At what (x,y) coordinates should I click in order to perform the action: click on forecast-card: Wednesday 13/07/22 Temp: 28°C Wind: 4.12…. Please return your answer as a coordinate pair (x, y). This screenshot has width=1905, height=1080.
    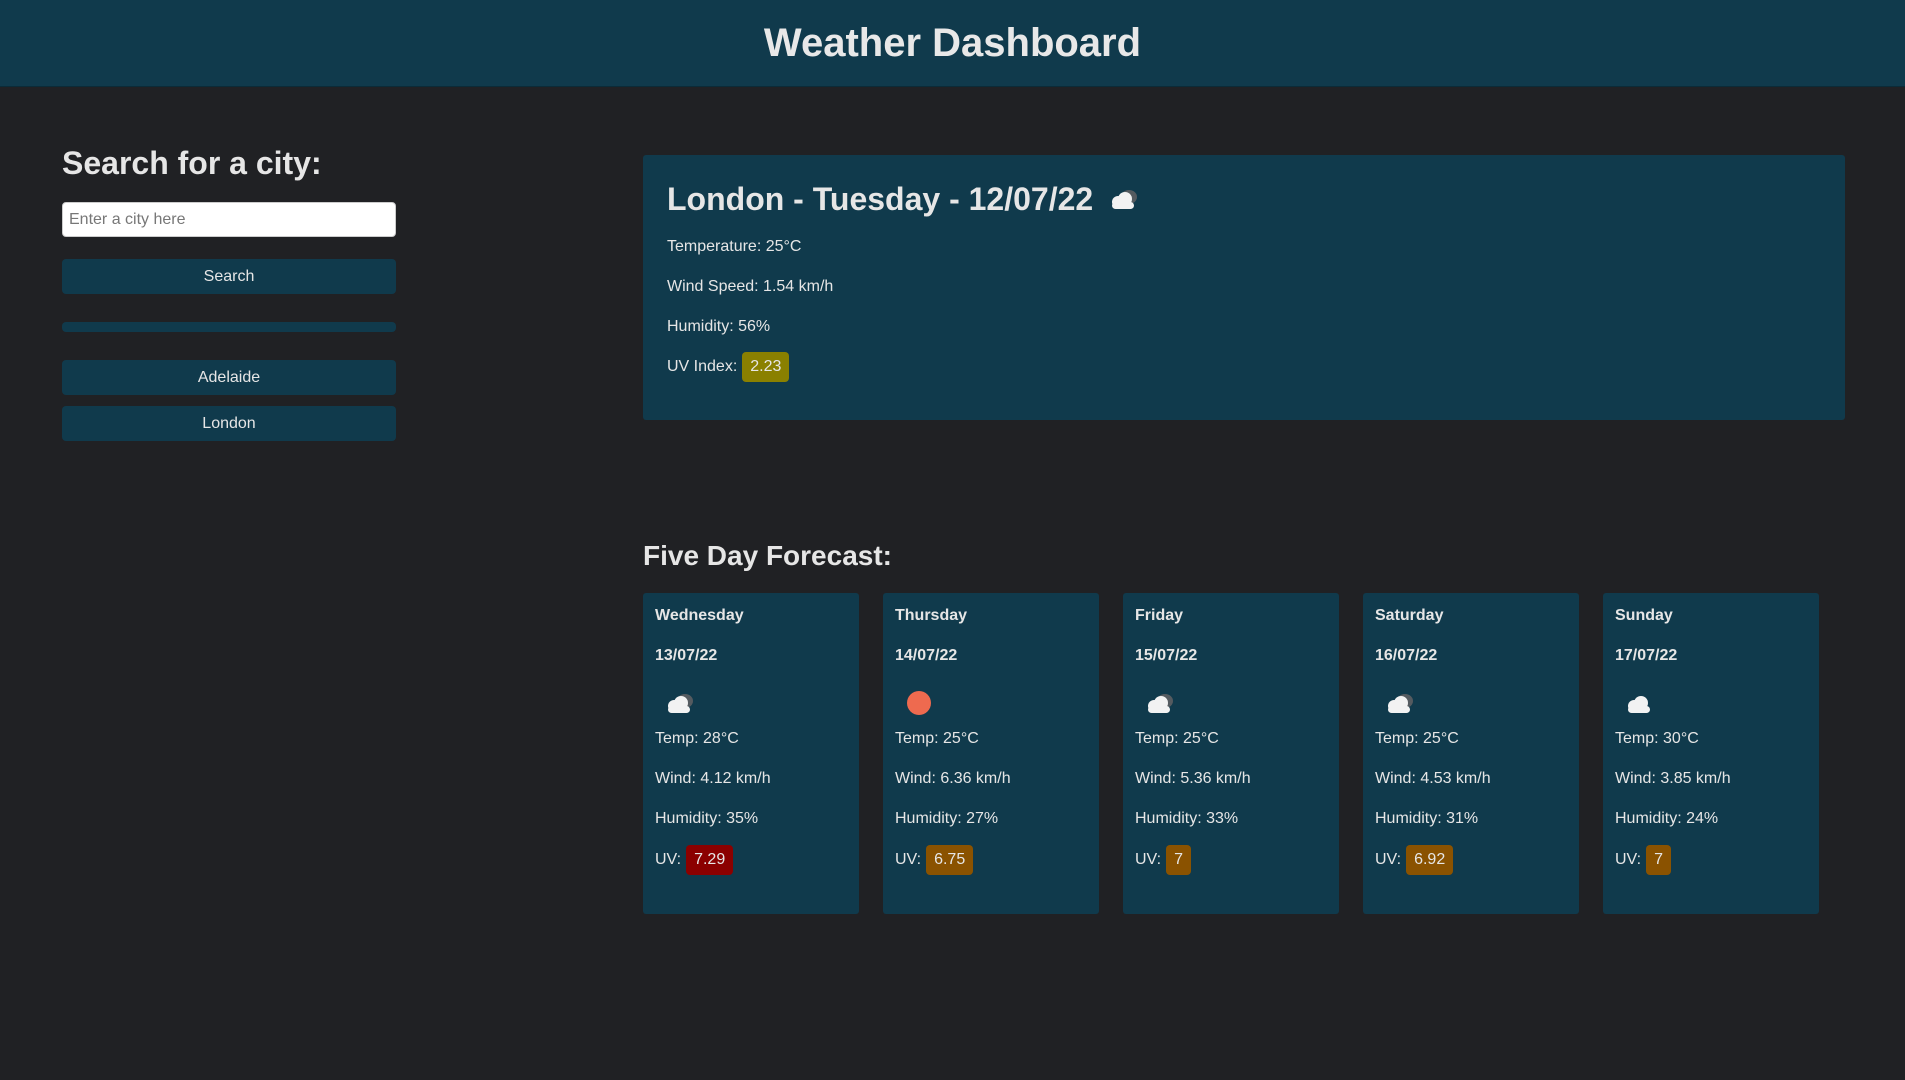
    Looking at the image, I should click on (751, 753).